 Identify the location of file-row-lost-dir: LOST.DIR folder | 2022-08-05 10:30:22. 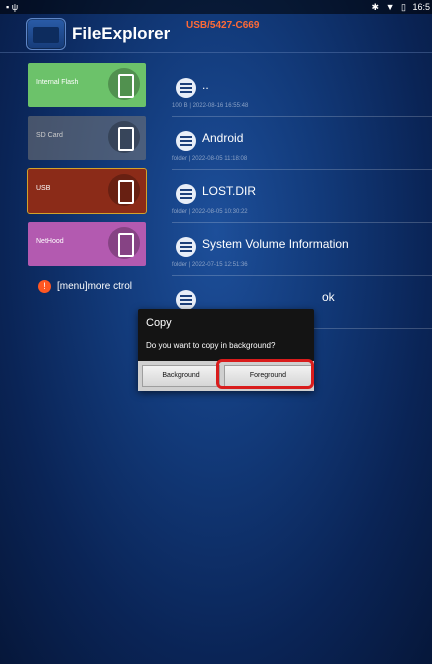
(302, 198).